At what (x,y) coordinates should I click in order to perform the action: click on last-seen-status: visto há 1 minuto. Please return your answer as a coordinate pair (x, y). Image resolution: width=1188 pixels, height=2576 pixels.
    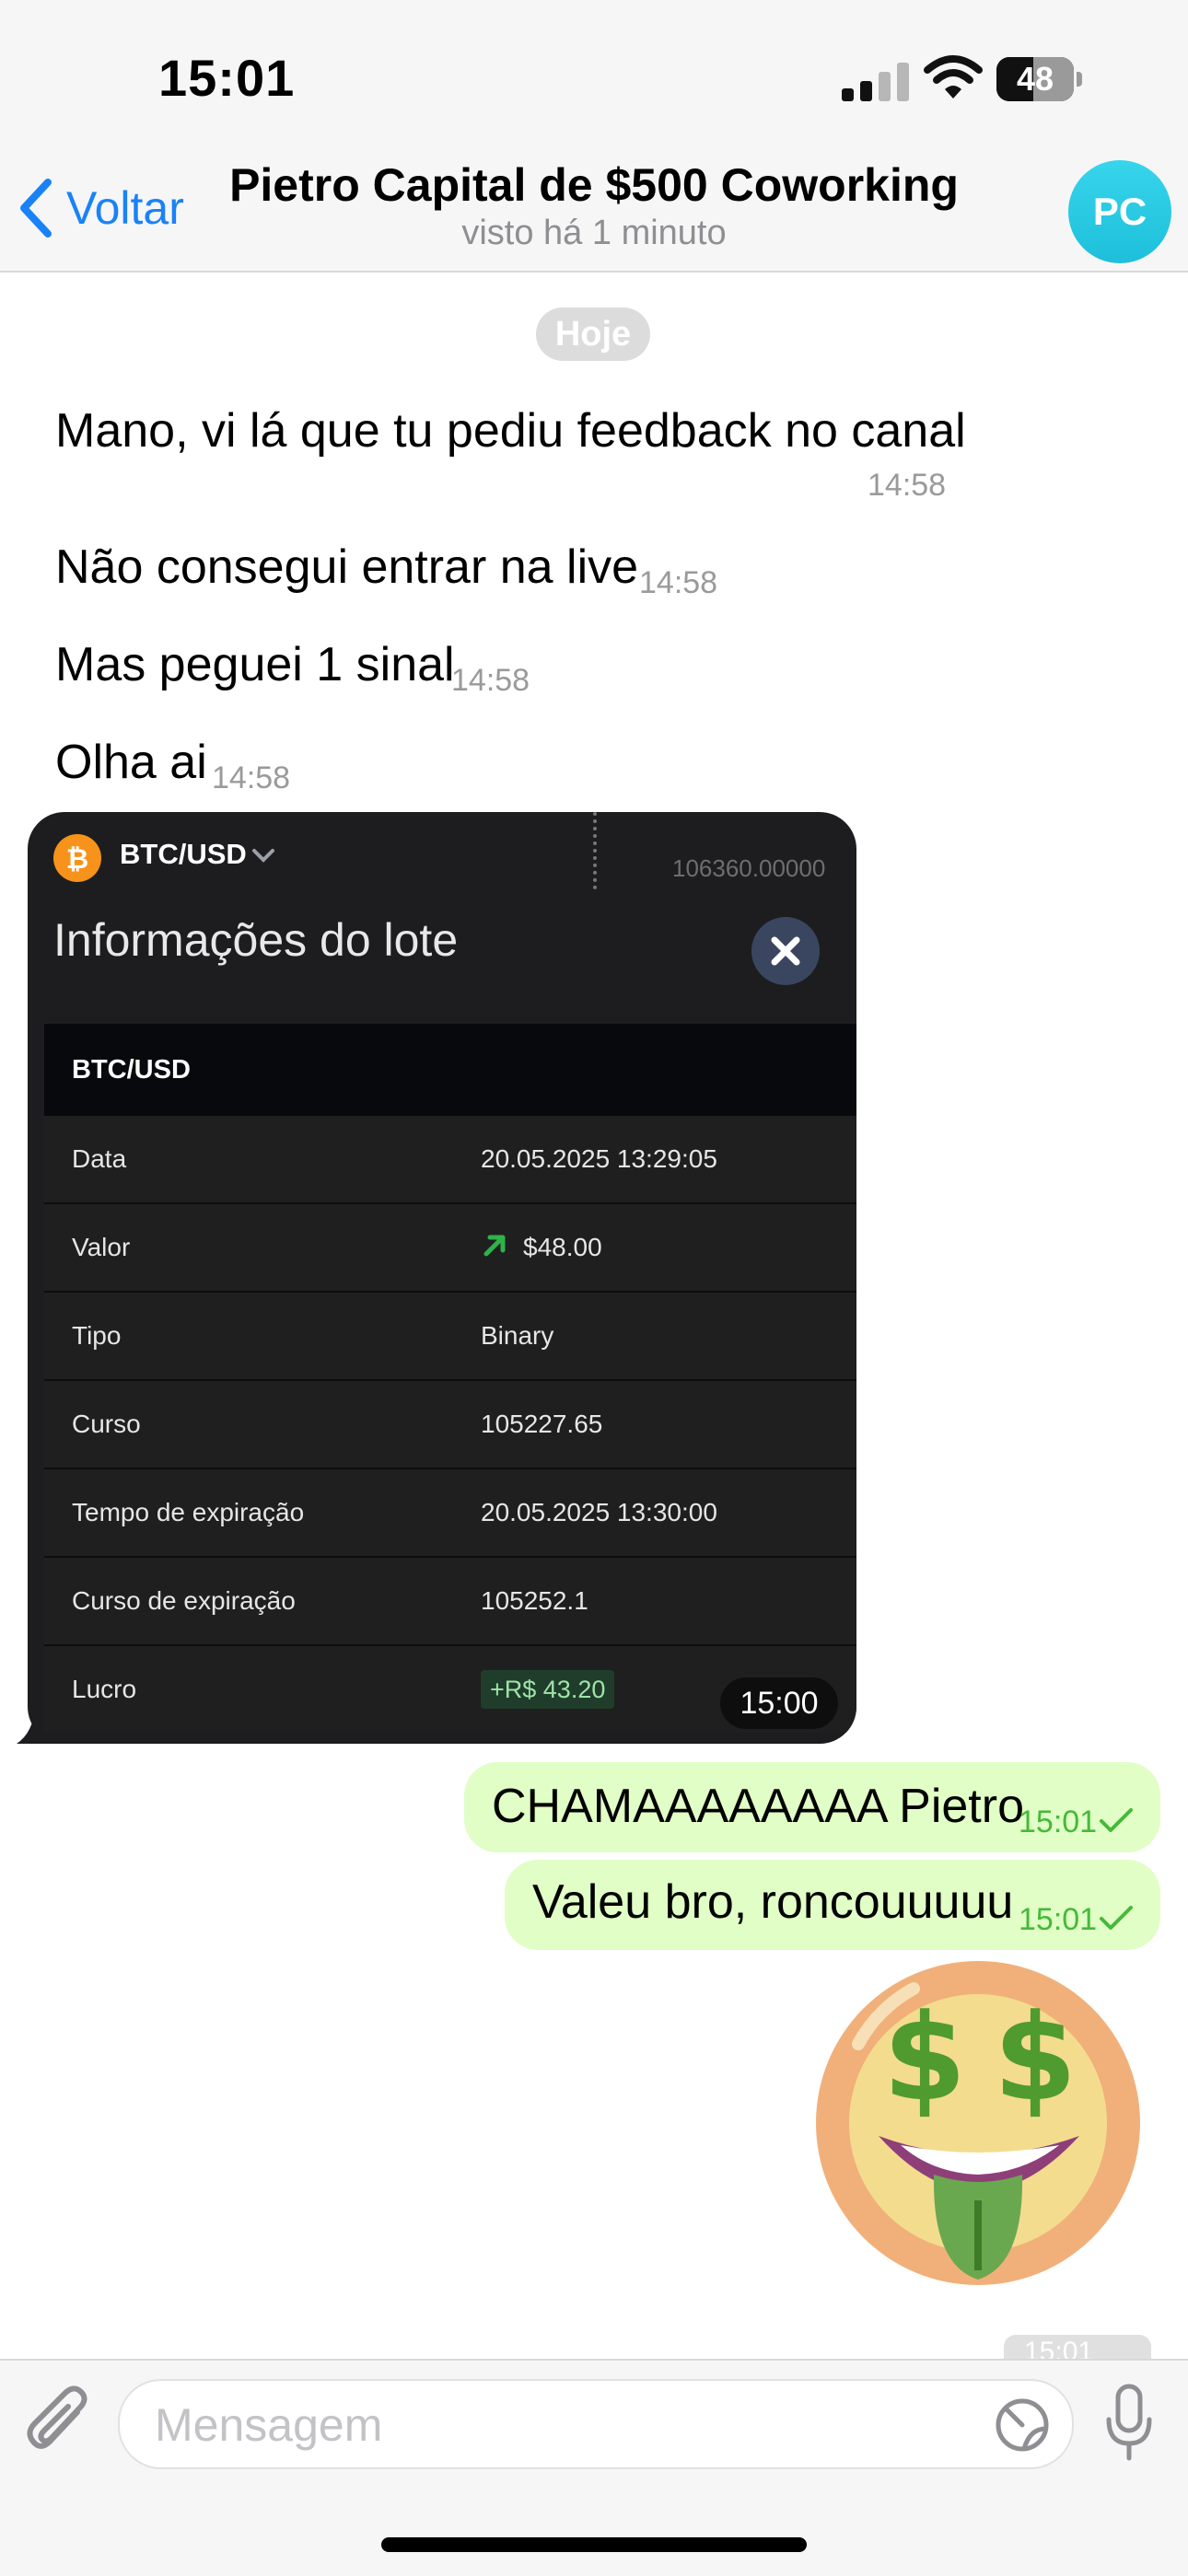
    Looking at the image, I should click on (594, 233).